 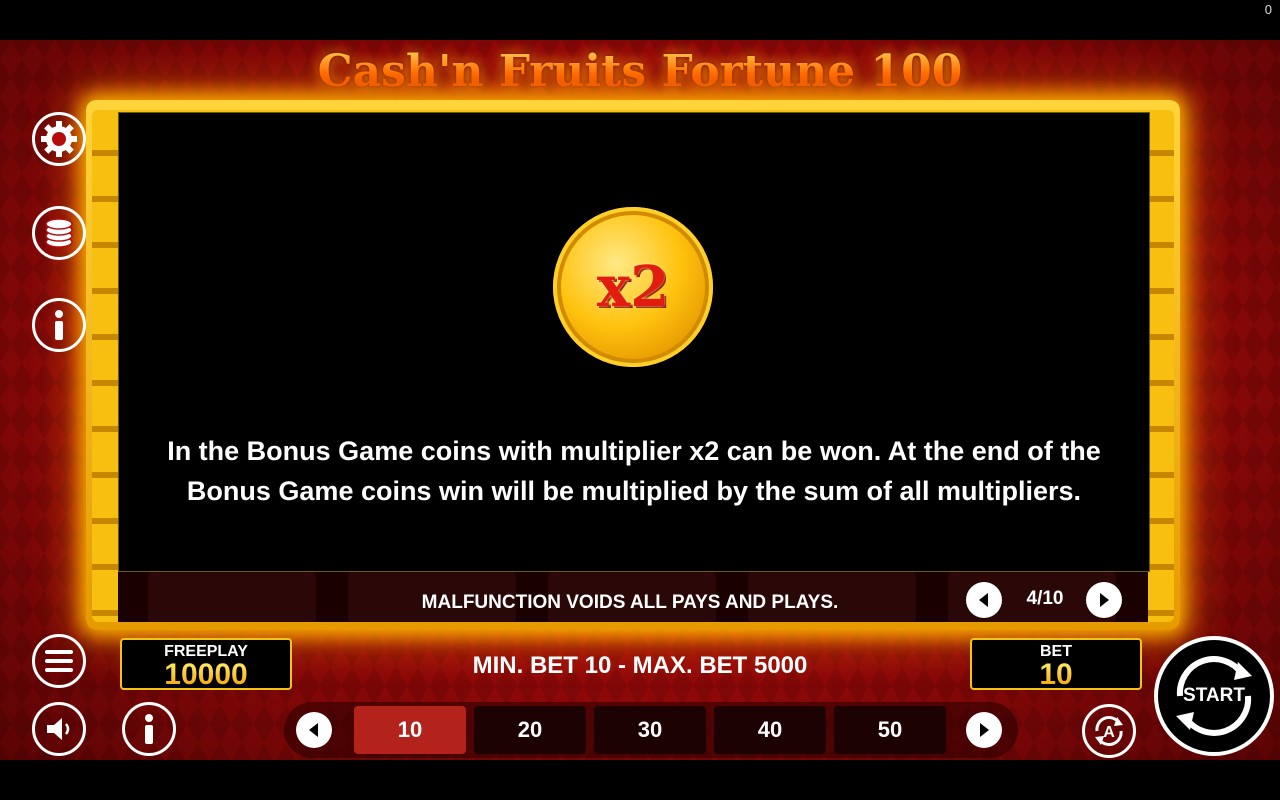 I want to click on page-indicator: 4/10, so click(x=1045, y=598).